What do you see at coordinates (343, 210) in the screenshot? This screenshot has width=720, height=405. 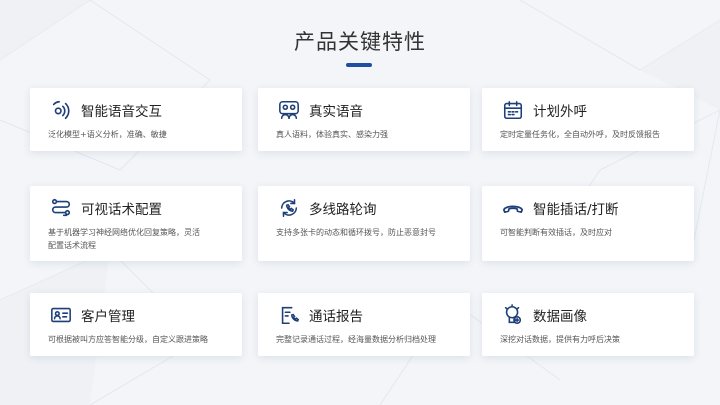 I see `feature-title: 多线路轮询` at bounding box center [343, 210].